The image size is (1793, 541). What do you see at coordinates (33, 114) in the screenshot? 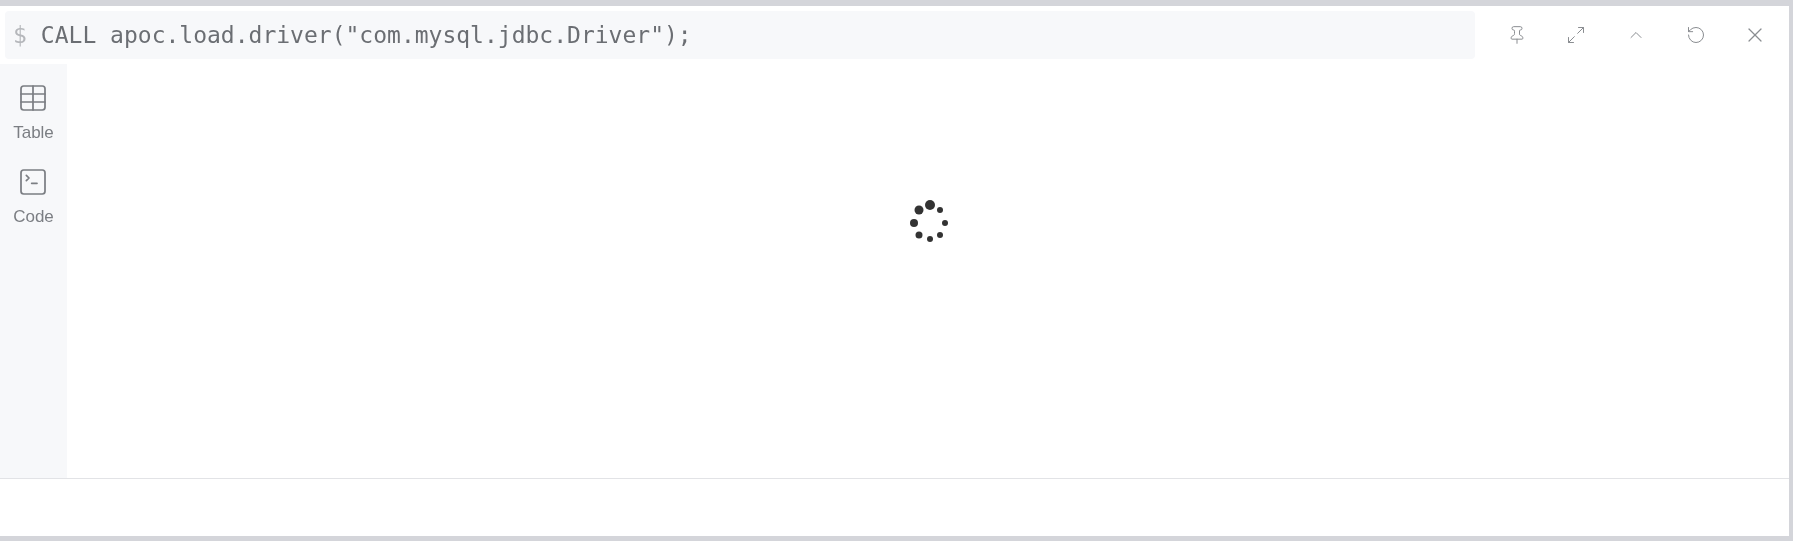
I see `view-tab: Table` at bounding box center [33, 114].